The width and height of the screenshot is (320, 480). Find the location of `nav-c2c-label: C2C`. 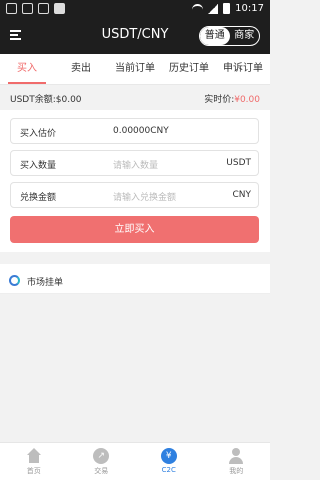

nav-c2c-label: C2C is located at coordinates (168, 470).